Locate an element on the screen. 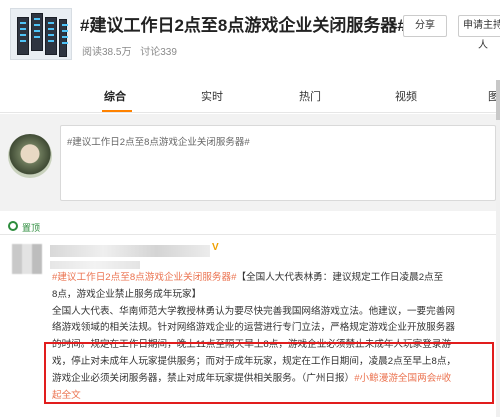 This screenshot has width=500, height=417. tab-comprehensive: 综合 is located at coordinates (115, 96).